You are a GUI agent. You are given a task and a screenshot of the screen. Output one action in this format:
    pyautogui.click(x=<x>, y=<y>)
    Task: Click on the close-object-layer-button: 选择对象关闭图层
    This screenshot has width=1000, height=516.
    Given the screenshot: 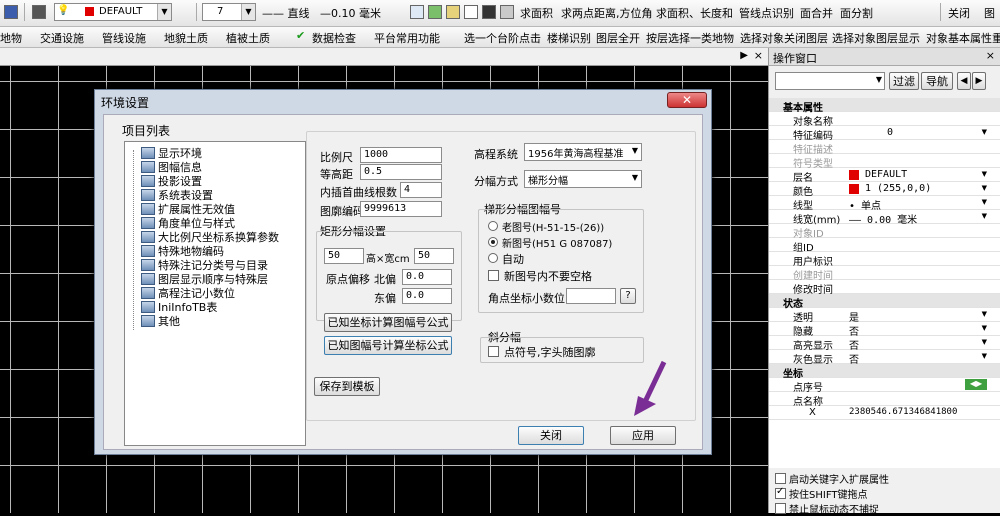 What is the action you would take?
    pyautogui.click(x=784, y=38)
    